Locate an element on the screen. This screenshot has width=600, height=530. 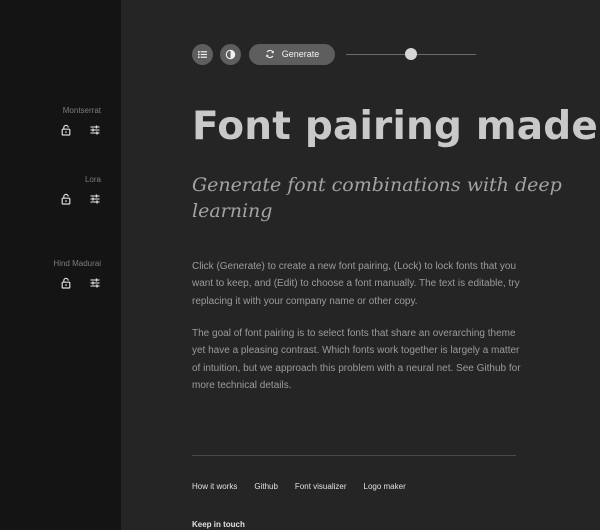
size-slider is located at coordinates (411, 54).